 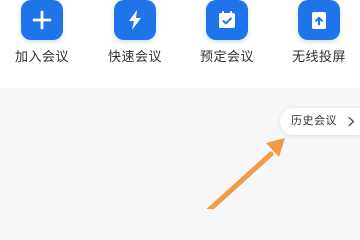 I want to click on history-meetings-label: 历史会议, so click(x=314, y=120).